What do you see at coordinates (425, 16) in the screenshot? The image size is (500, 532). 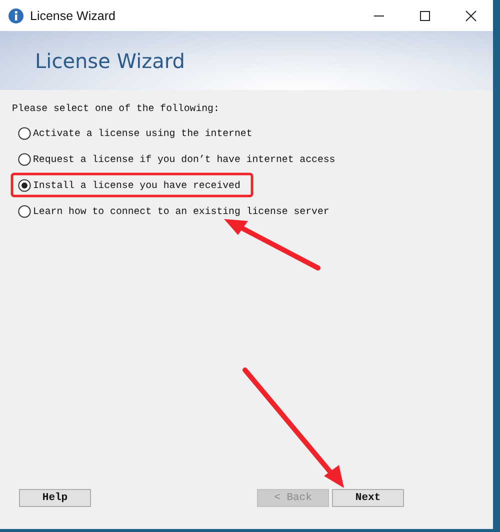 I see `maximize-icon` at bounding box center [425, 16].